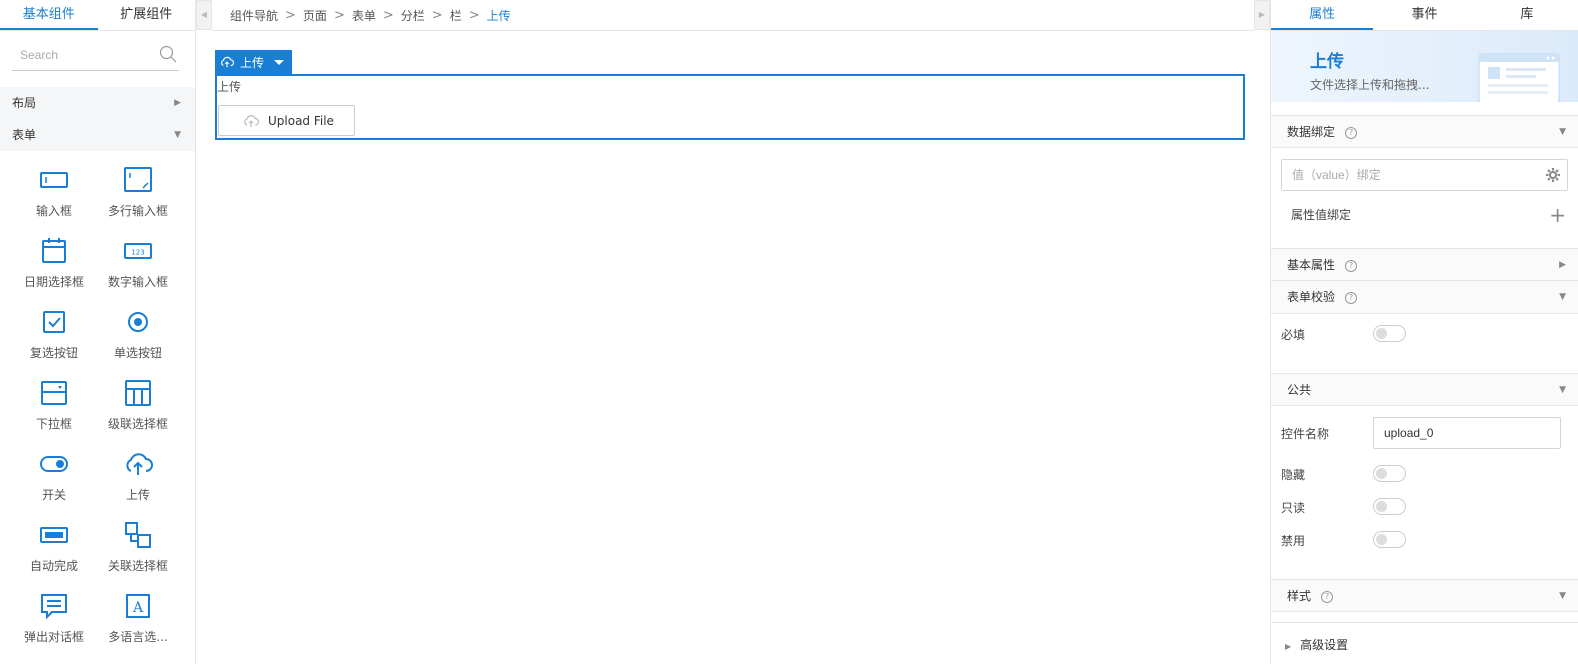 This screenshot has height=664, width=1578. Describe the element at coordinates (1527, 15) in the screenshot. I see `tab-library: 库` at that location.